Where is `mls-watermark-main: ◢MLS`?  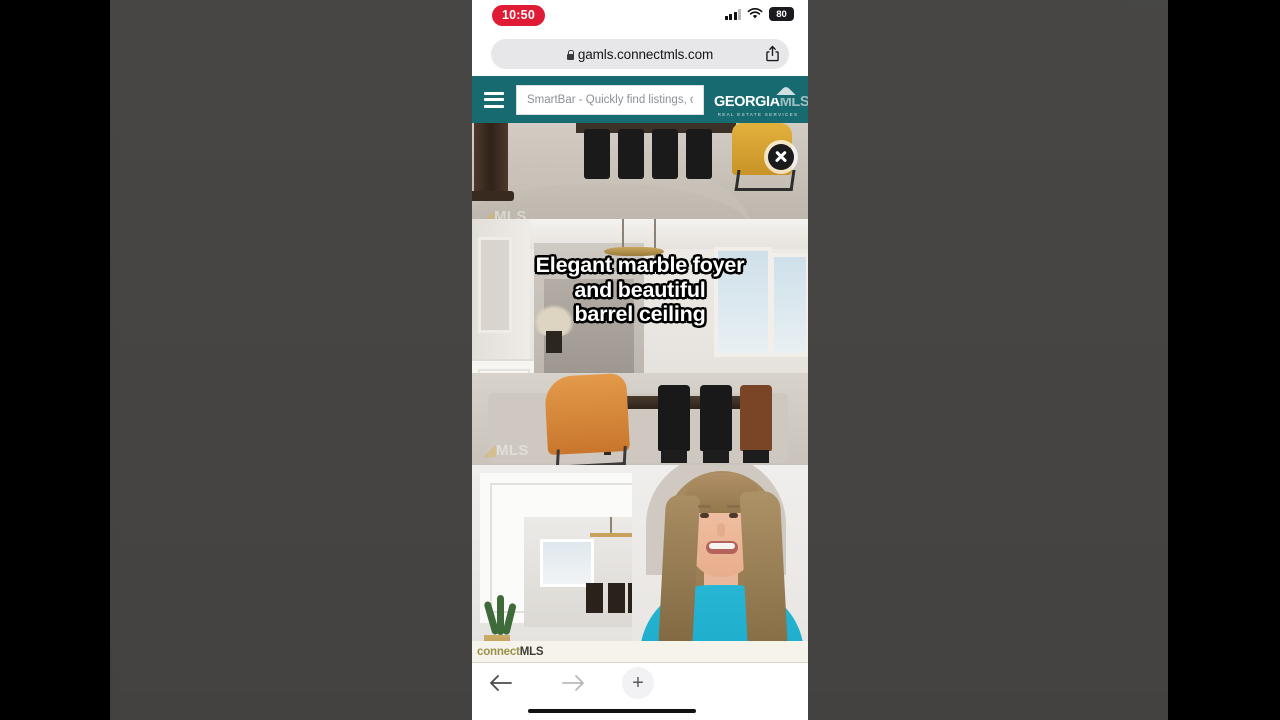
mls-watermark-main: ◢MLS is located at coordinates (506, 450).